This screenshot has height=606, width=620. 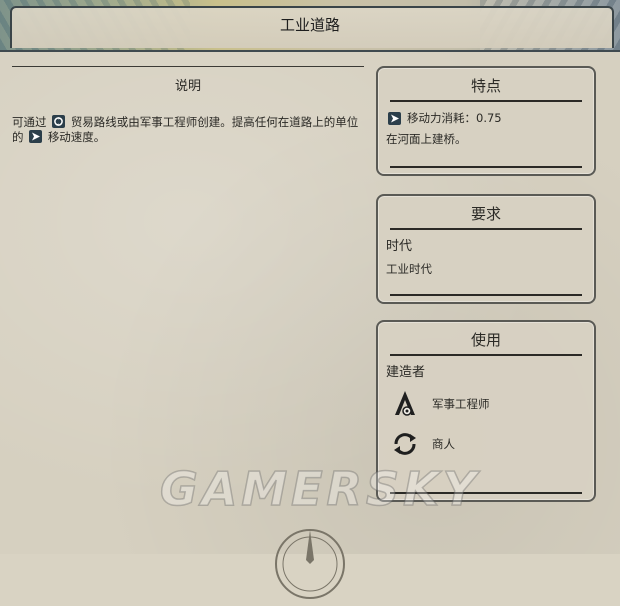 What do you see at coordinates (76, 137) in the screenshot?
I see `description-part-3: 移动速度。` at bounding box center [76, 137].